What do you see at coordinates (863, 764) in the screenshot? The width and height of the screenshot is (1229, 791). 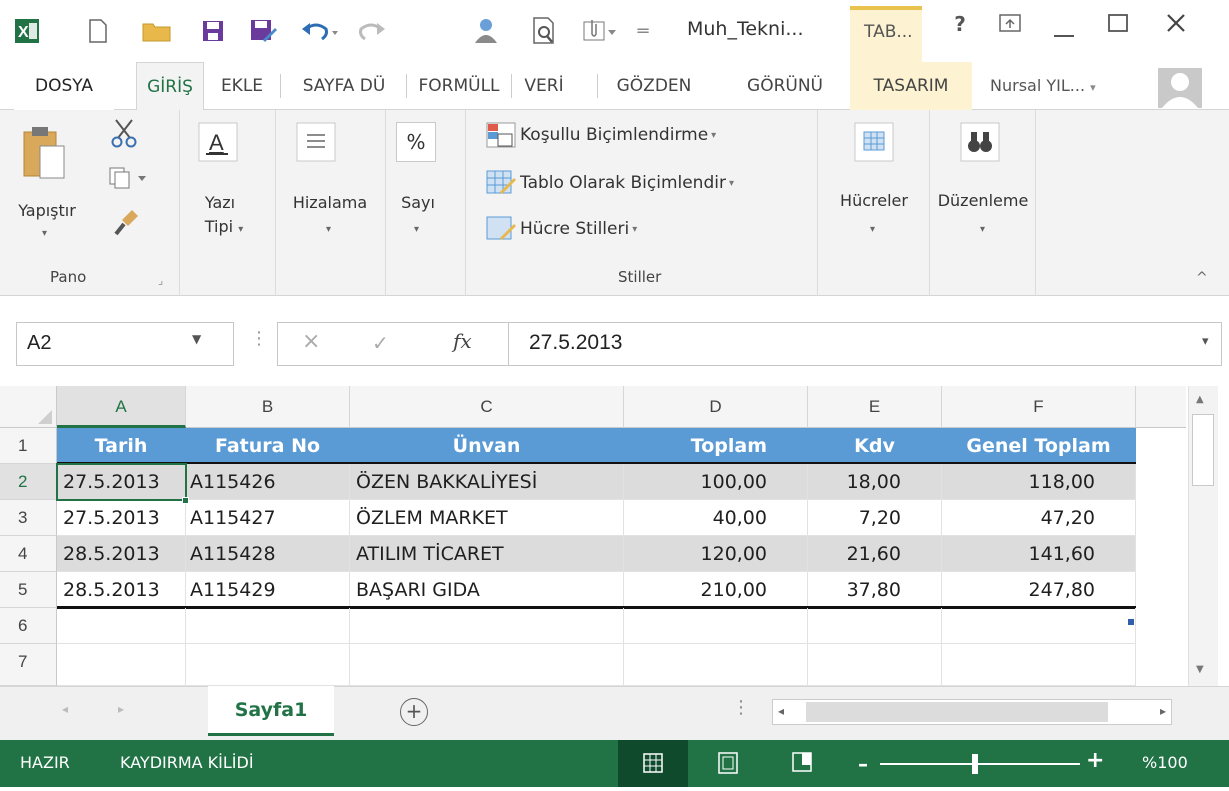 I see `zoom-out-button: –` at bounding box center [863, 764].